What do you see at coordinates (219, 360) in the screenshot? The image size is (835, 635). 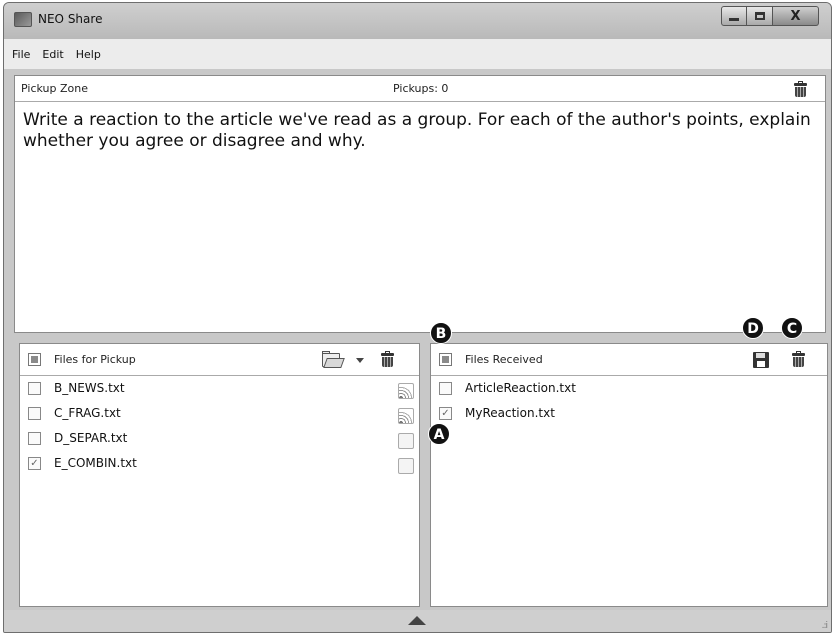 I see `files-for-pickup-header: Files for Pickup` at bounding box center [219, 360].